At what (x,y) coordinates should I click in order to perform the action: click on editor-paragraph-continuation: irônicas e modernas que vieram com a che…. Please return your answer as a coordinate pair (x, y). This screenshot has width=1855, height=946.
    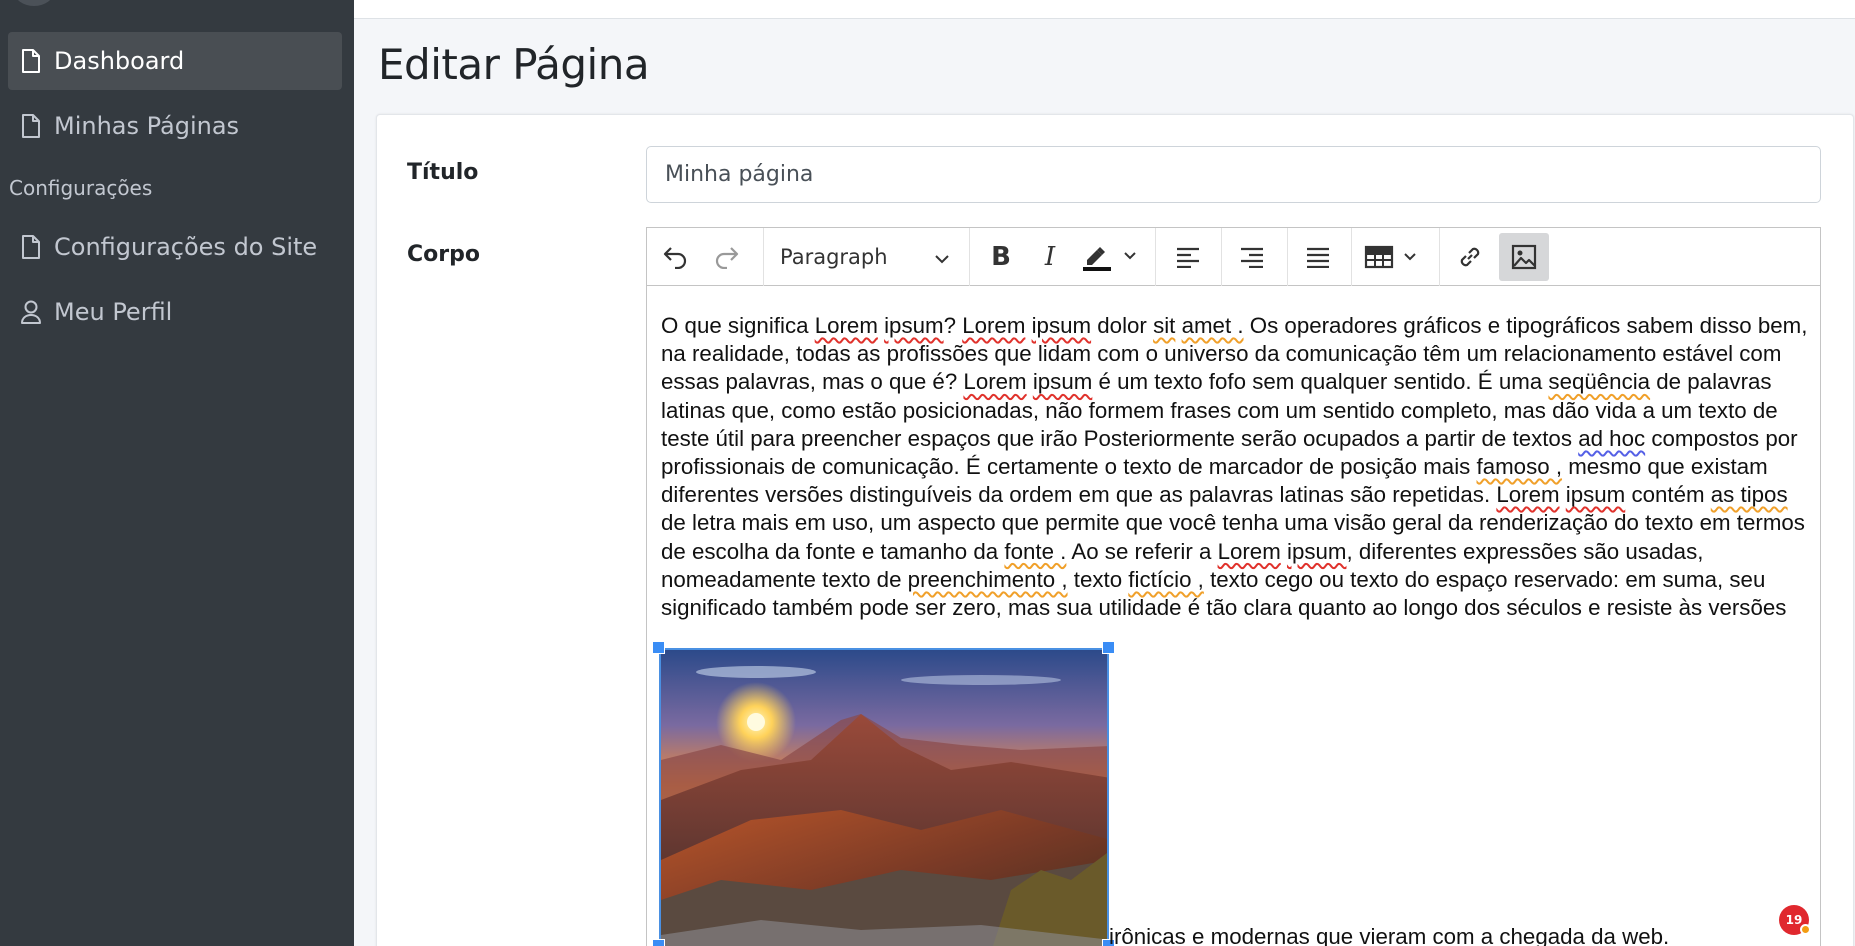
    Looking at the image, I should click on (1389, 935).